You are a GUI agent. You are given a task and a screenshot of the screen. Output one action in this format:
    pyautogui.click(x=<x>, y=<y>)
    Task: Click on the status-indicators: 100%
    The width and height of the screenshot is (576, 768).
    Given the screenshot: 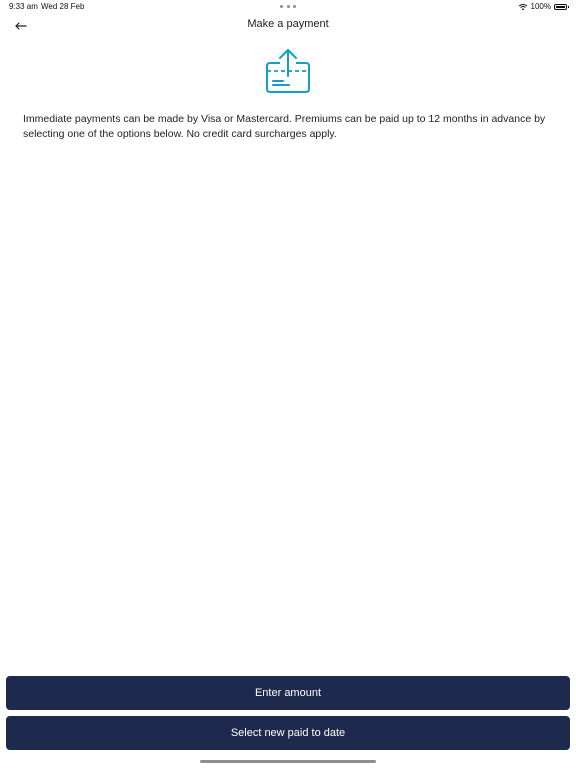 What is the action you would take?
    pyautogui.click(x=543, y=6)
    